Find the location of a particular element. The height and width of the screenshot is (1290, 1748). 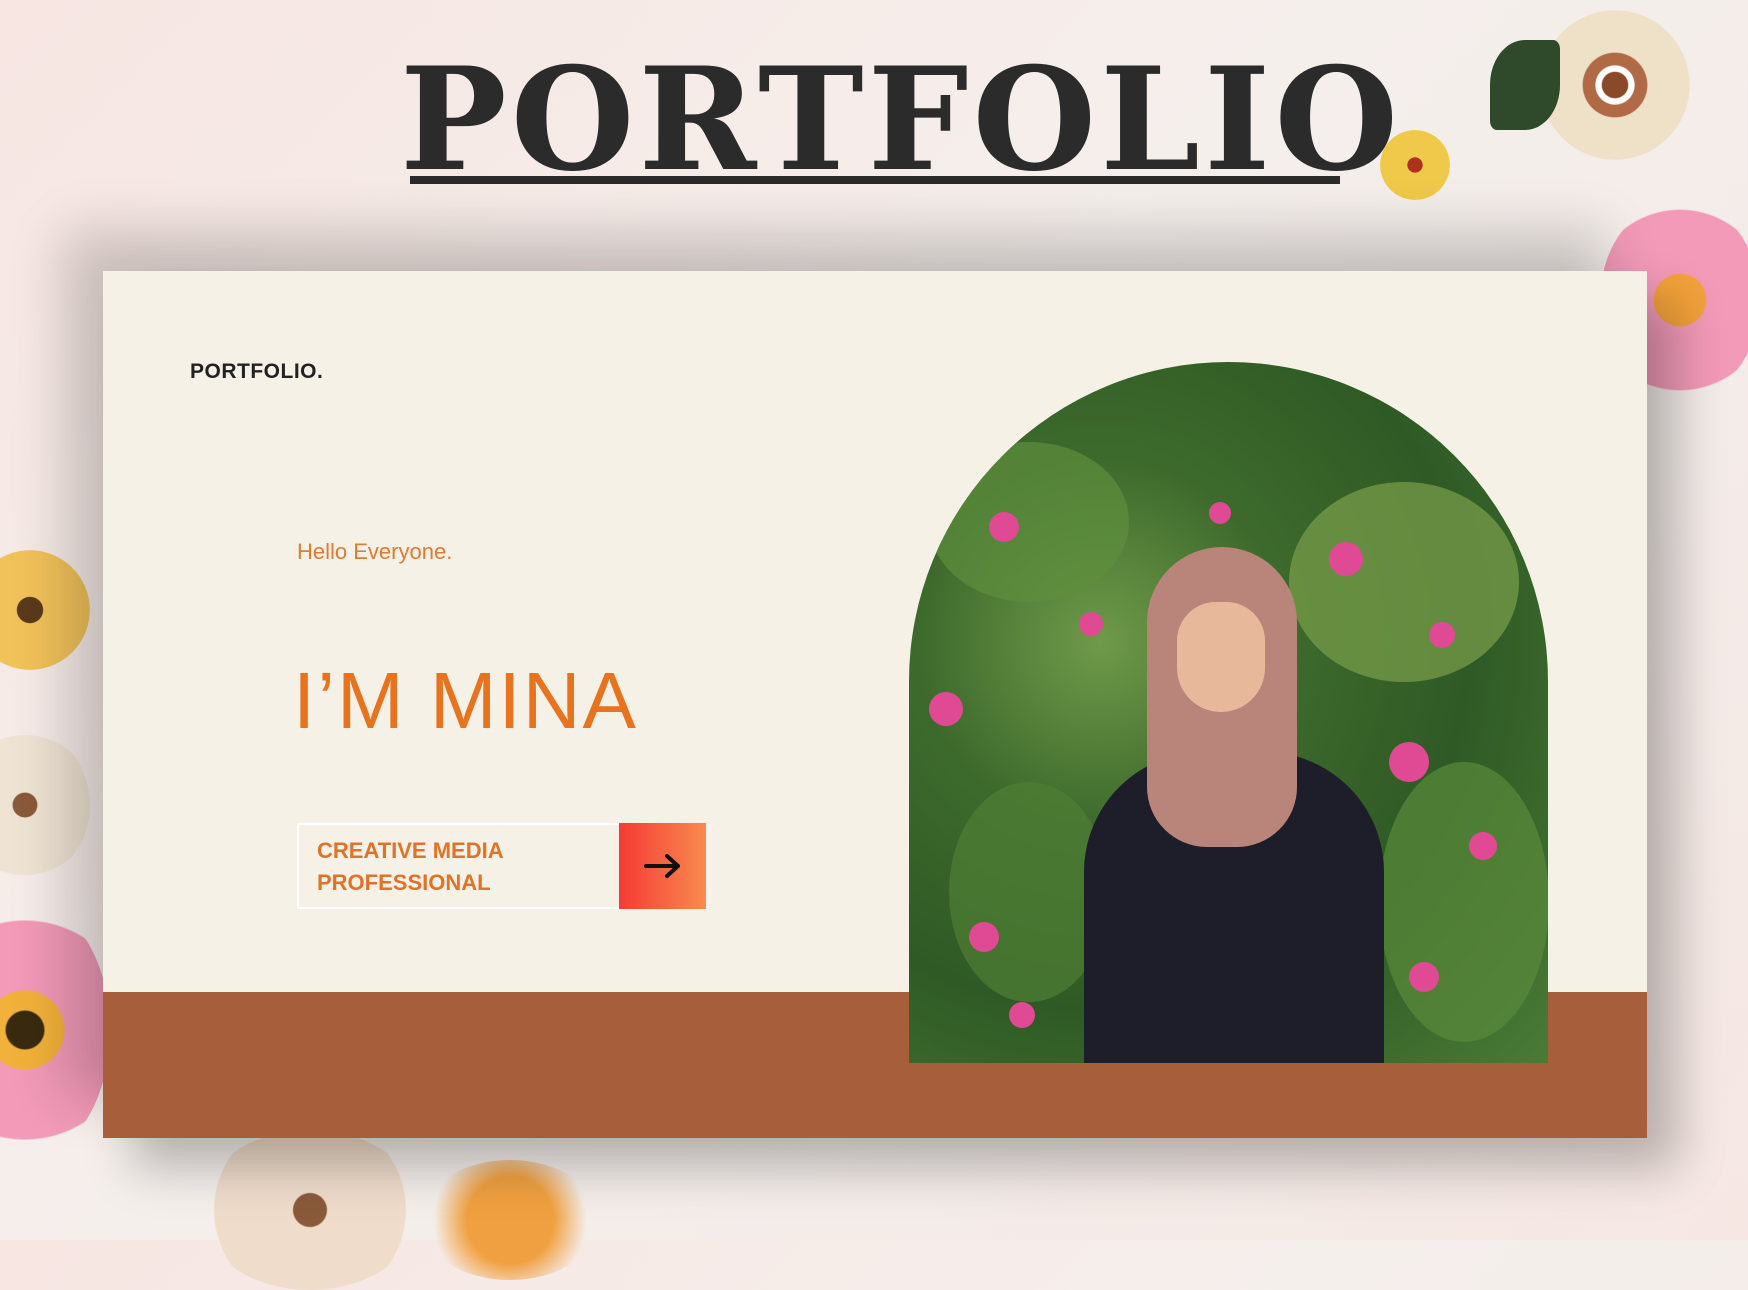

name-heading: I’M MINA is located at coordinates (465, 700).